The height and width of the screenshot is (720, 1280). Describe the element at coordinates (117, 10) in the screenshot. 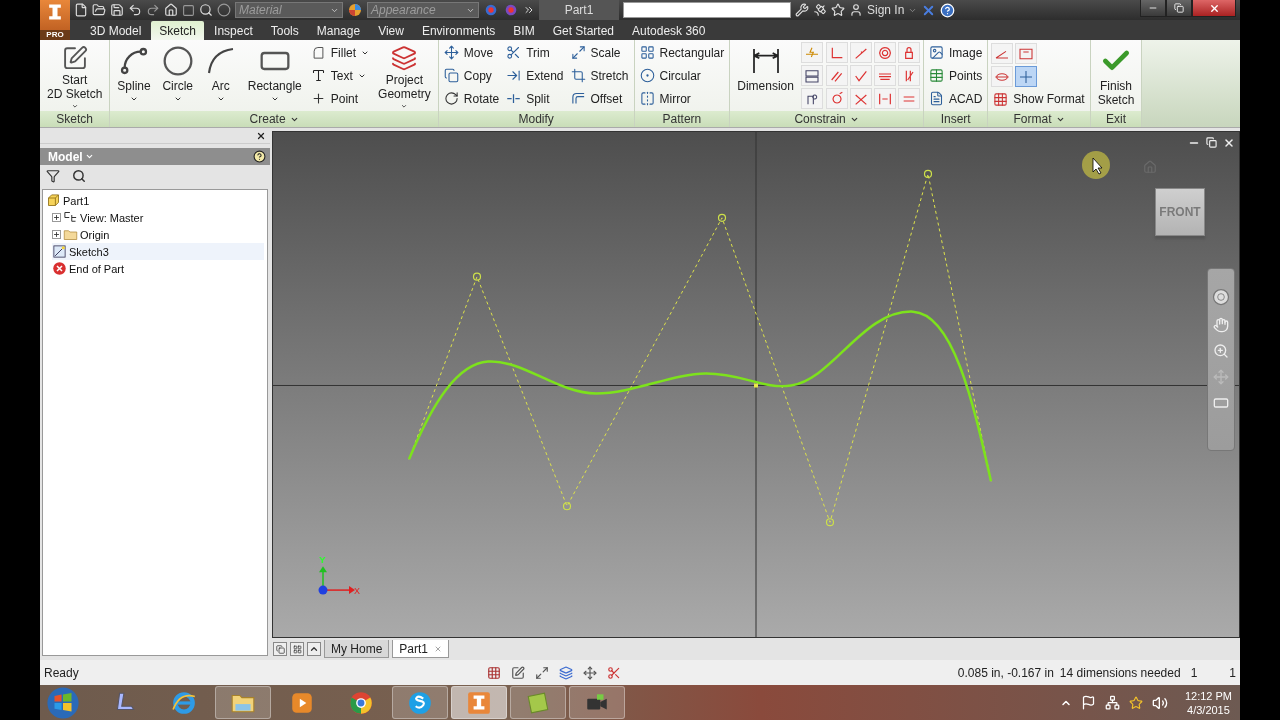

I see `save-icon` at that location.